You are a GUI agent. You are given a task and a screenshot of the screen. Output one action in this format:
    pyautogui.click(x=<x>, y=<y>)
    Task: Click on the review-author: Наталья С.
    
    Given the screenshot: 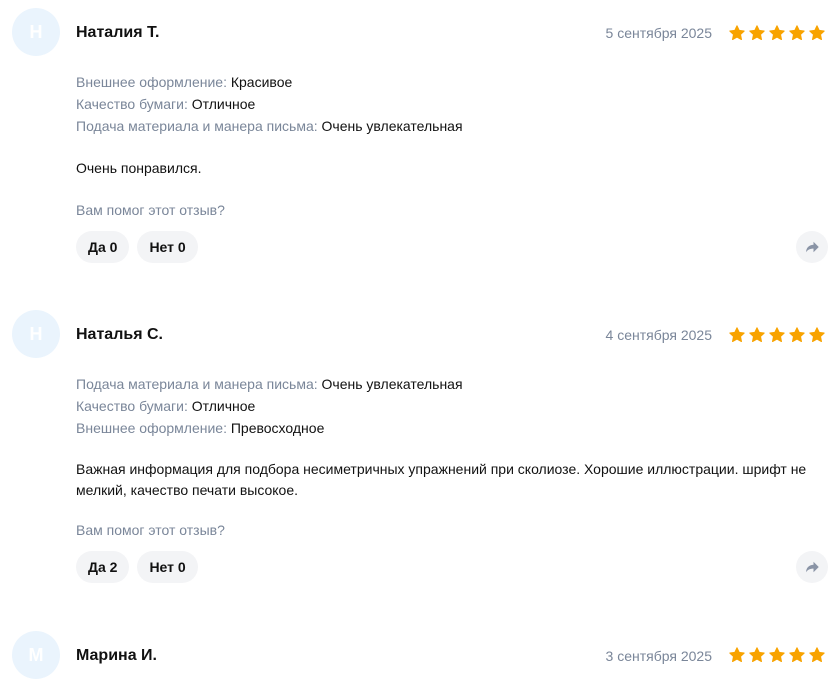 What is the action you would take?
    pyautogui.click(x=119, y=334)
    